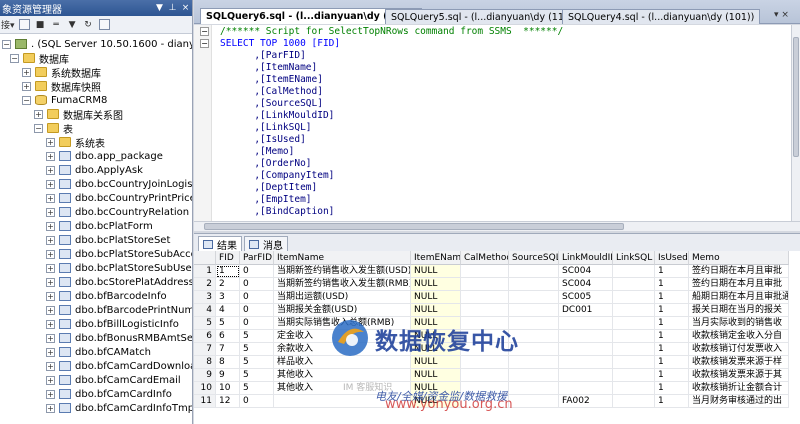 The image size is (800, 424). I want to click on grid-cell: 余款收入, so click(342, 349).